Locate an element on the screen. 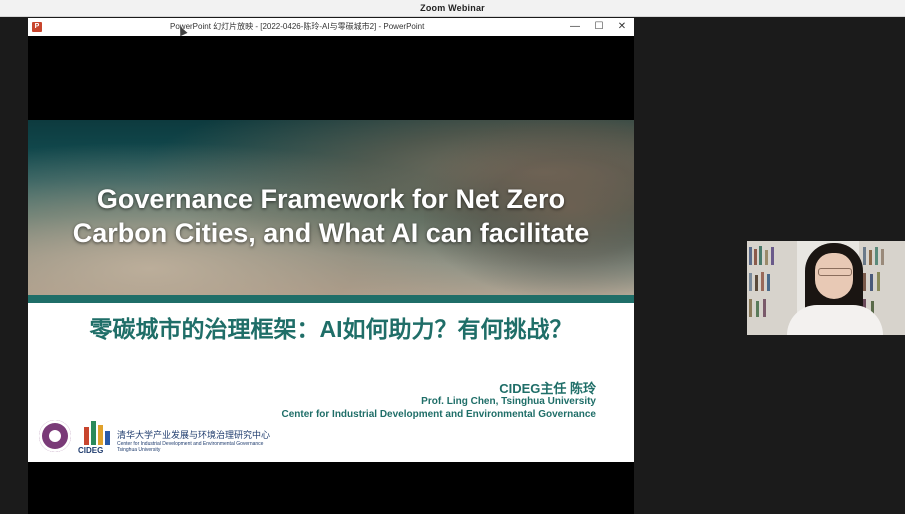 This screenshot has height=514, width=905. zoom-title-bar: Zoom Webinar is located at coordinates (452, 8).